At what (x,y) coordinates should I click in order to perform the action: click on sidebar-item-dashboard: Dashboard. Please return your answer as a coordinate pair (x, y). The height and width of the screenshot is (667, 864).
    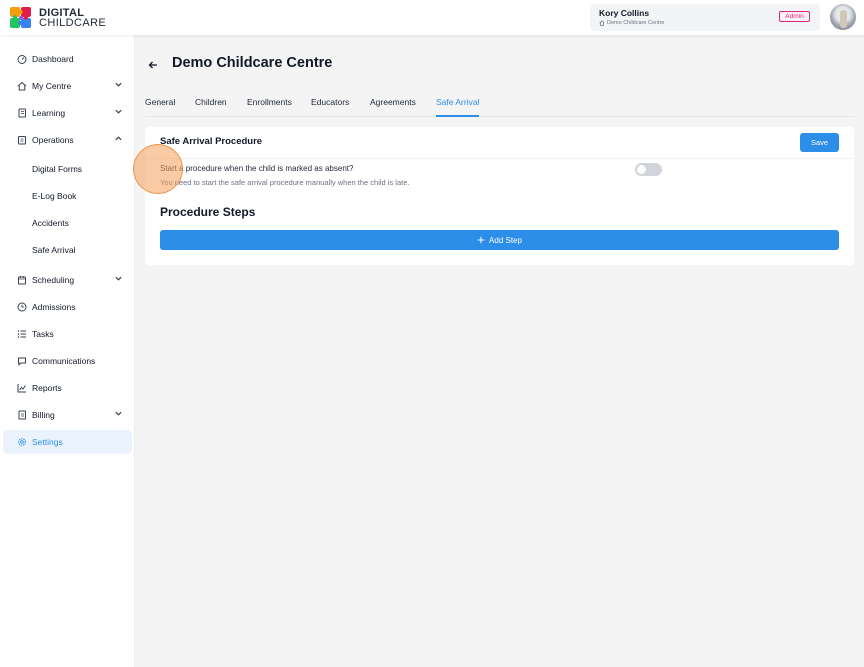
    Looking at the image, I should click on (67, 59).